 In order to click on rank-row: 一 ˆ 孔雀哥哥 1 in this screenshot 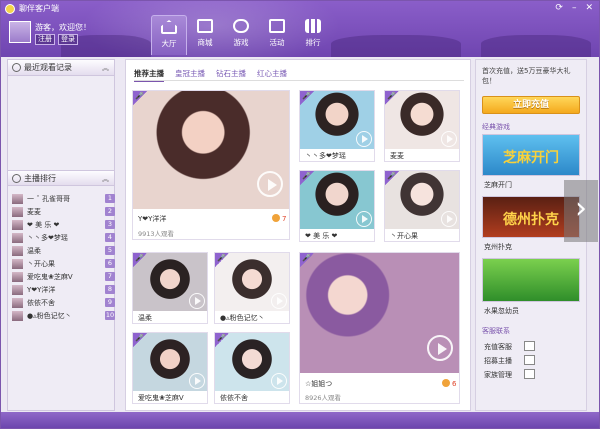, I will do `click(64, 198)`.